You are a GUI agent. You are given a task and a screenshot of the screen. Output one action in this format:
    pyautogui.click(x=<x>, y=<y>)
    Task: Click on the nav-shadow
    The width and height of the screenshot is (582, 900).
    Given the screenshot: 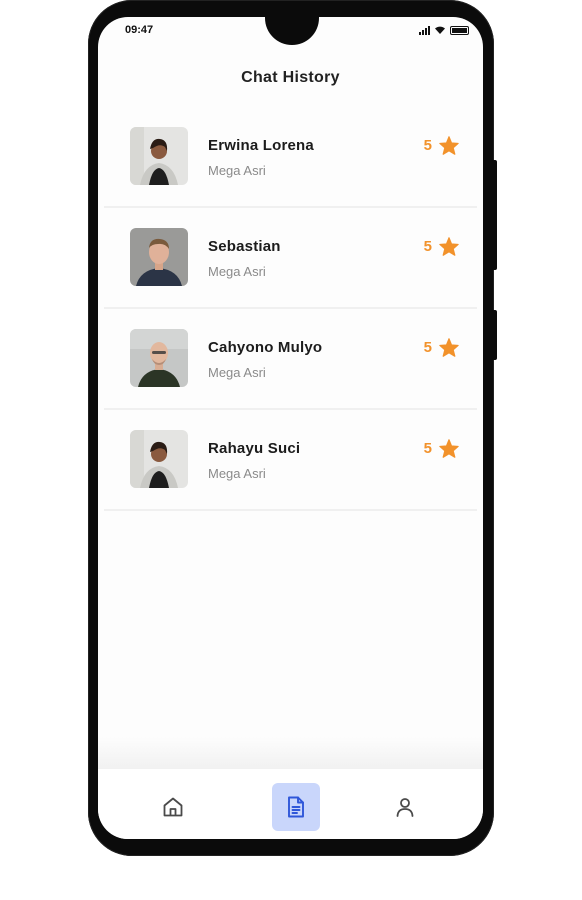 What is the action you would take?
    pyautogui.click(x=290, y=753)
    